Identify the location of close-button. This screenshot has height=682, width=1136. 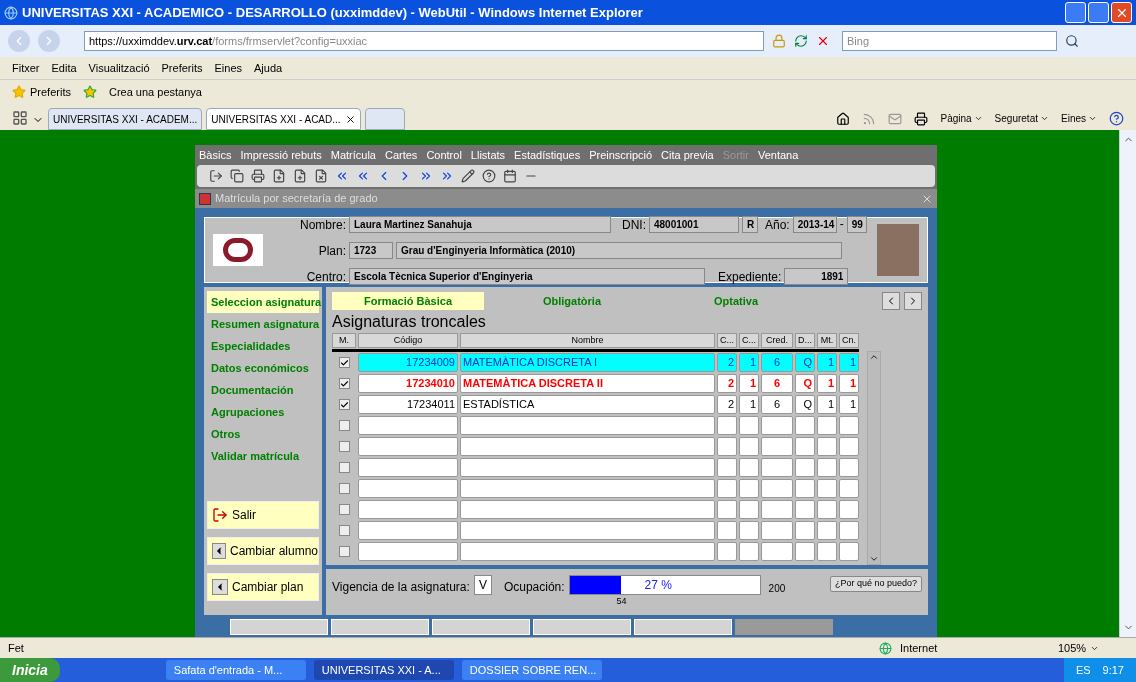
(1121, 12).